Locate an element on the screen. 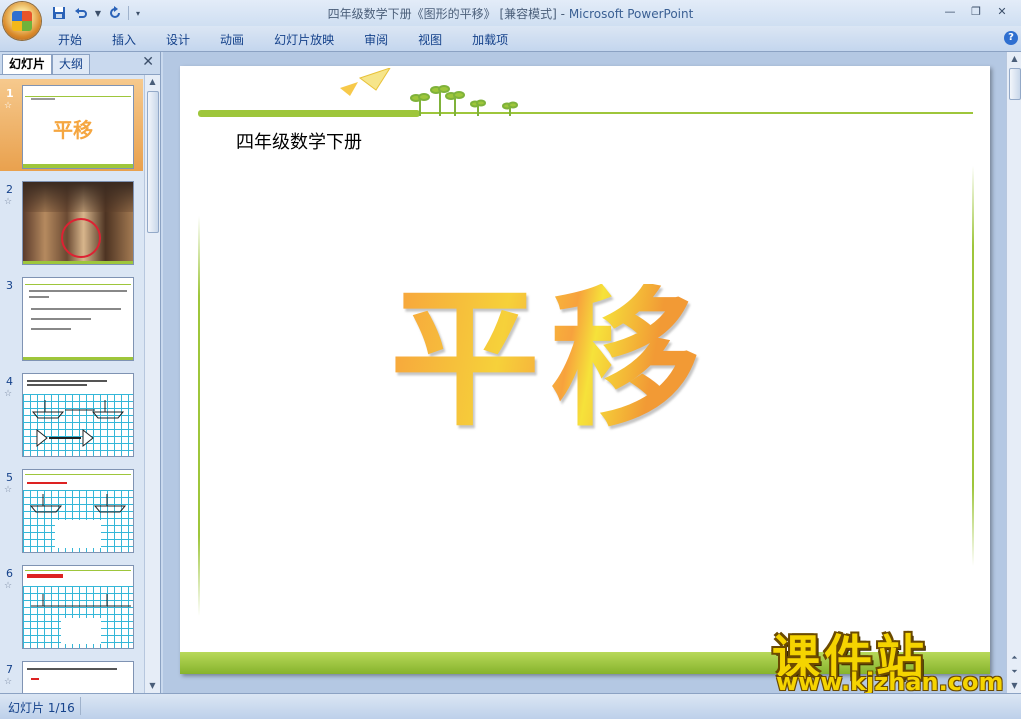  tab-outline: 大纲 is located at coordinates (71, 64).